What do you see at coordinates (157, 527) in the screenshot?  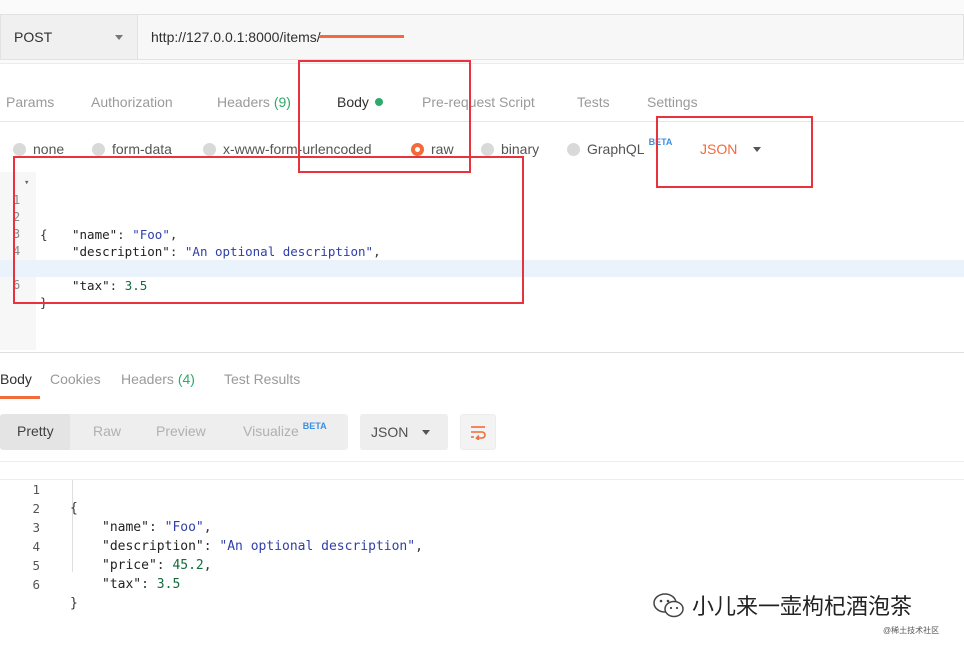 I see `code-text: "name": "Foo",` at bounding box center [157, 527].